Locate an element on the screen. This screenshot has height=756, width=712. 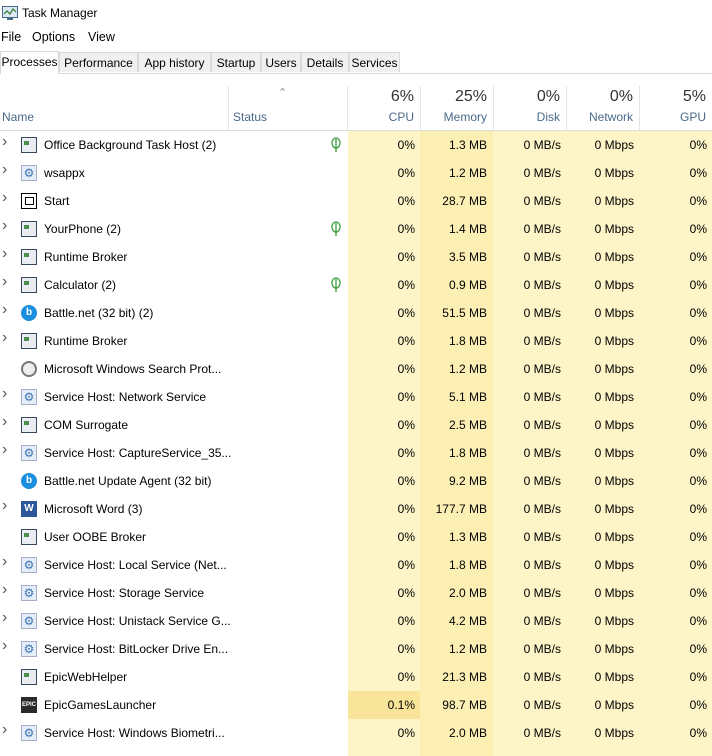
tab-users: Users is located at coordinates (281, 62).